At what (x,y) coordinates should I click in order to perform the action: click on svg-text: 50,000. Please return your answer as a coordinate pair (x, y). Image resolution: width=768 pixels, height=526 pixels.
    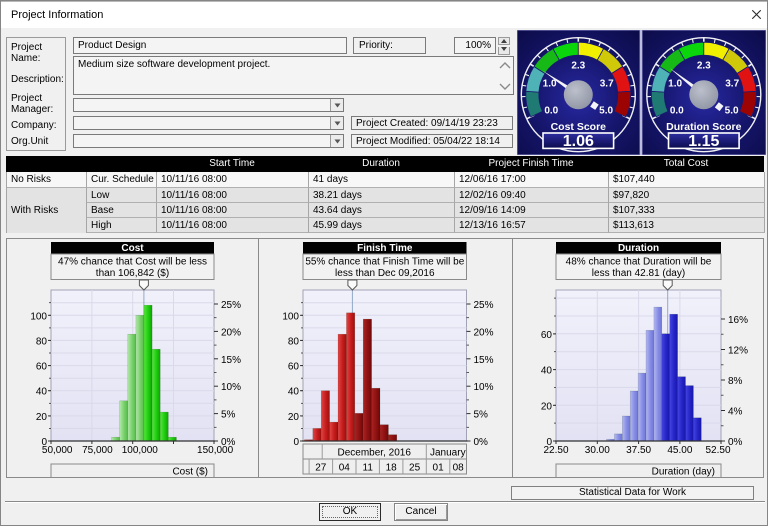
    Looking at the image, I should click on (57, 450).